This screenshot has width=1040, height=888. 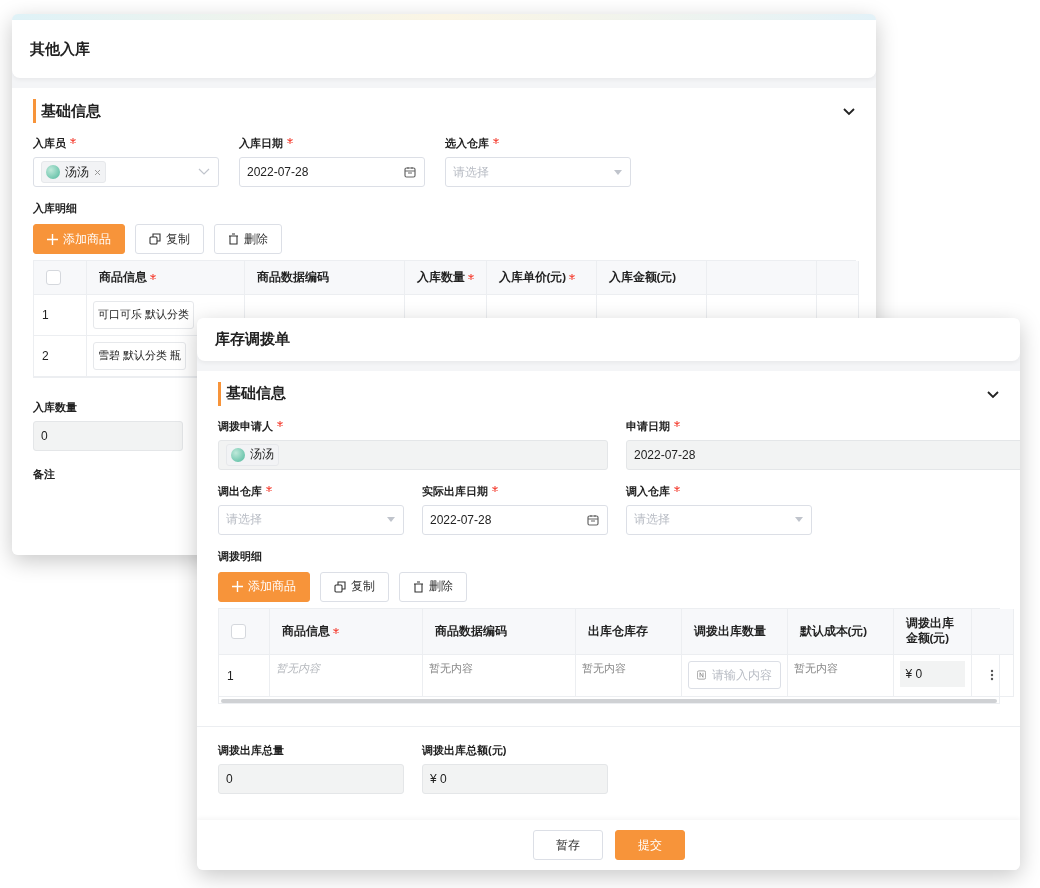 What do you see at coordinates (617, 631) in the screenshot?
I see `column-header: 出库仓库存` at bounding box center [617, 631].